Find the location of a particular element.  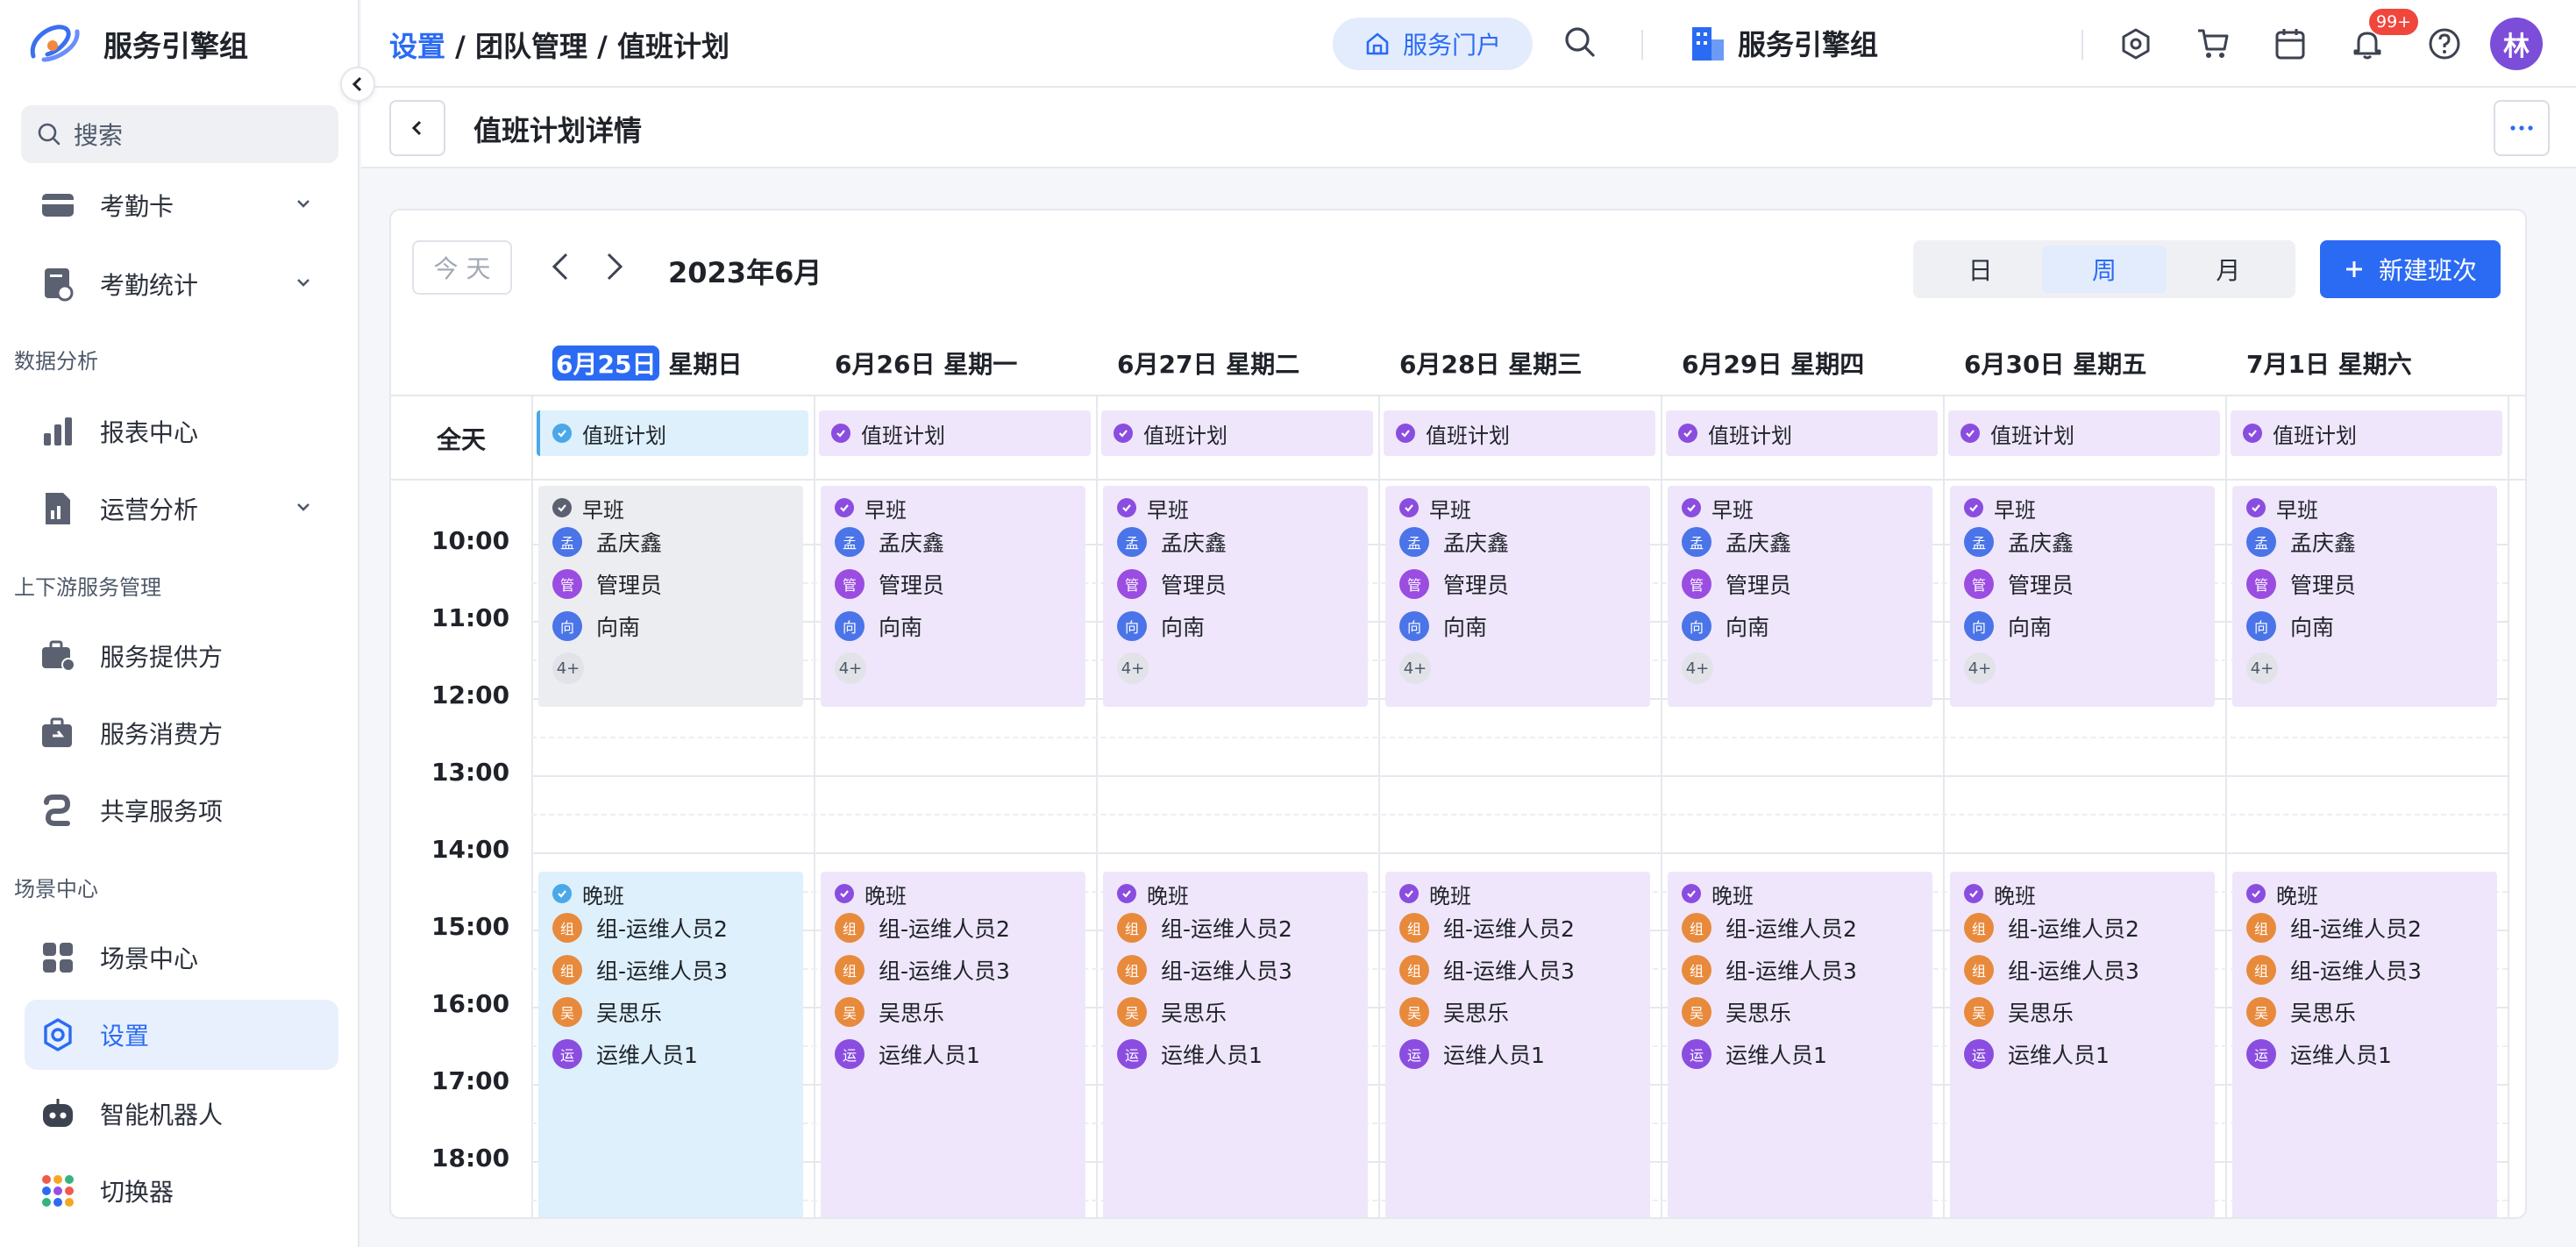

view-week-tab: 周 is located at coordinates (2104, 269).